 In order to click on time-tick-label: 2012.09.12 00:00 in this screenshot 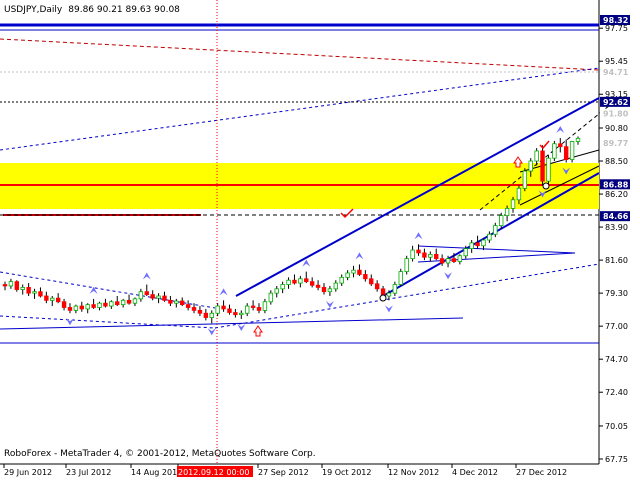, I will do `click(213, 472)`.